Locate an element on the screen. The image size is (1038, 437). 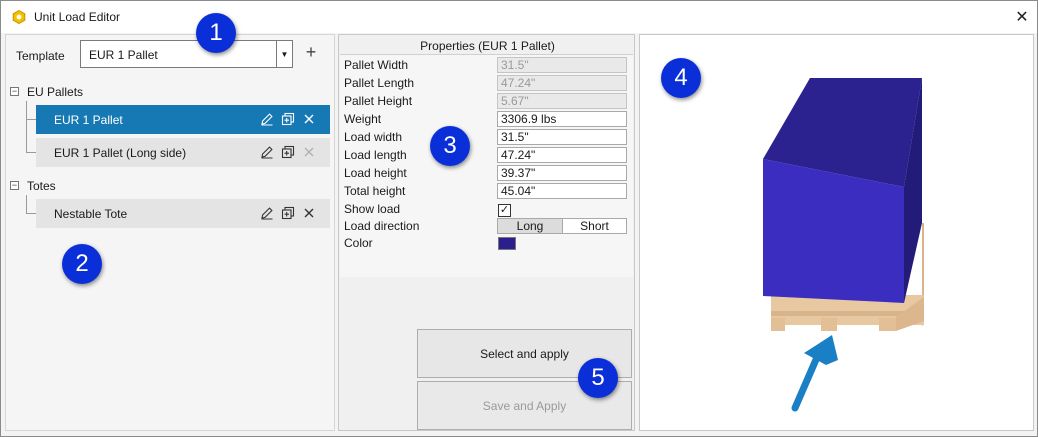
template-item-nestable-tote: Nestable Tote is located at coordinates (183, 213).